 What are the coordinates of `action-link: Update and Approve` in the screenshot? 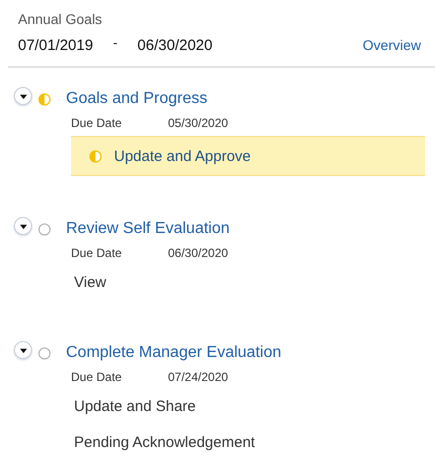 It's located at (182, 156).